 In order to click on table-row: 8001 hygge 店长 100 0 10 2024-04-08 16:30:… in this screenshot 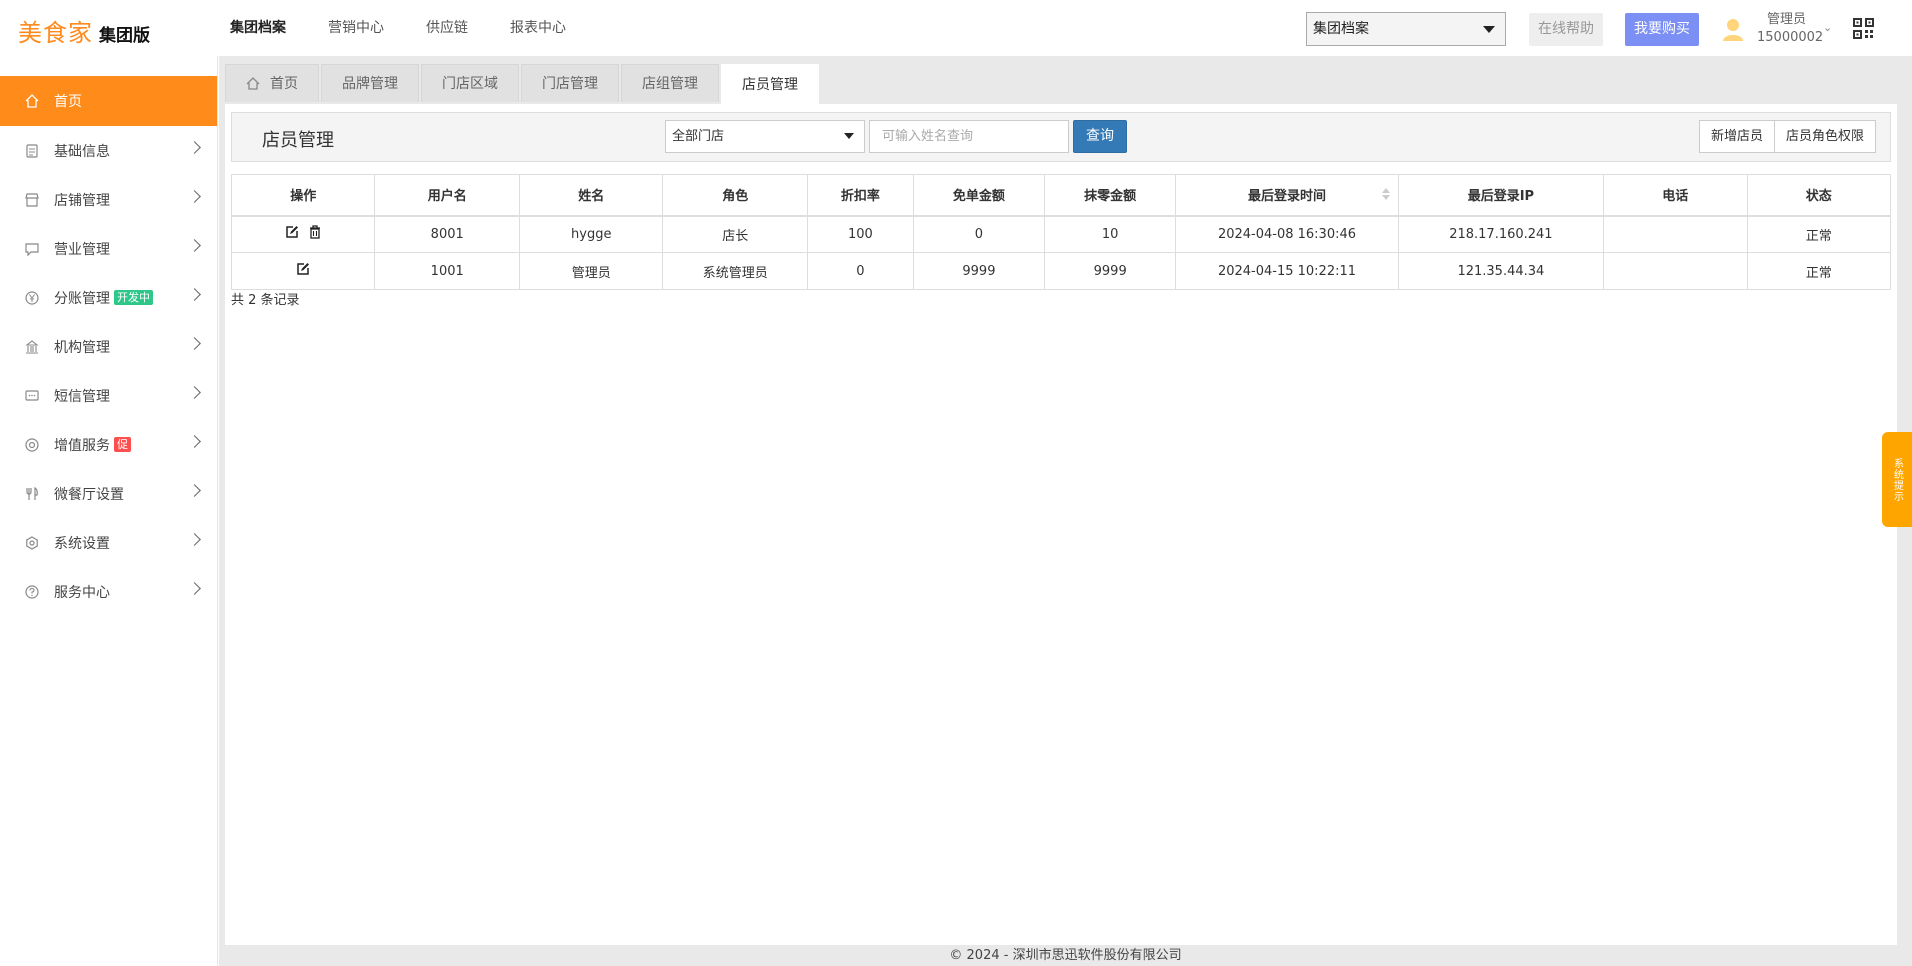, I will do `click(1060, 234)`.